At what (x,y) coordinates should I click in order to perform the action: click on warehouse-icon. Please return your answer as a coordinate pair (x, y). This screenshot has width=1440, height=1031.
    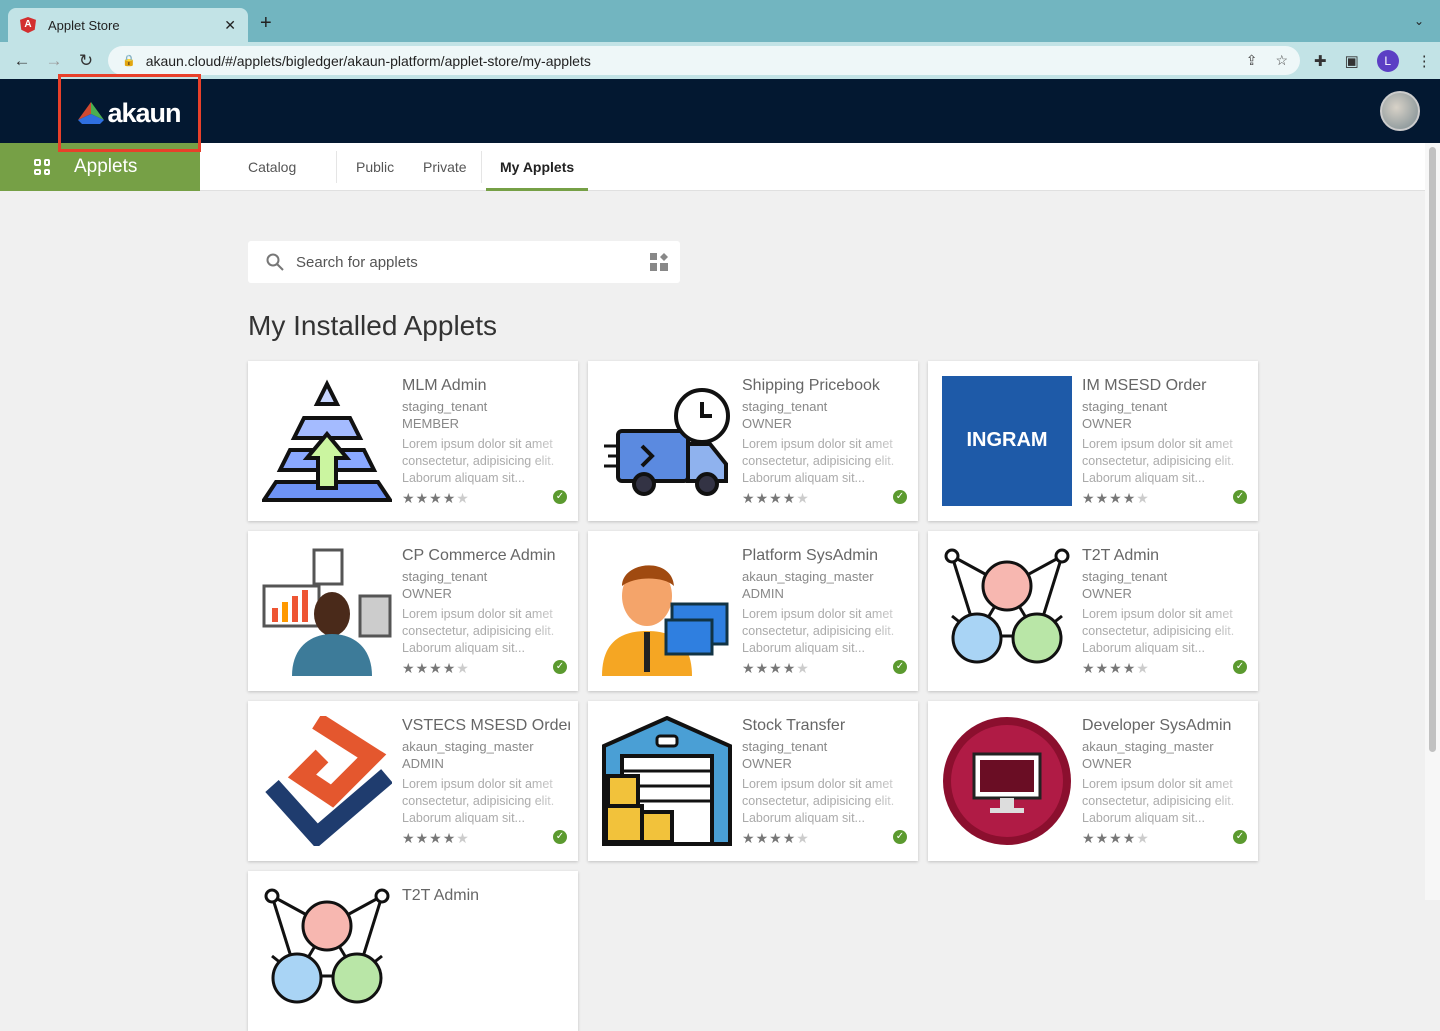
    Looking at the image, I should click on (667, 780).